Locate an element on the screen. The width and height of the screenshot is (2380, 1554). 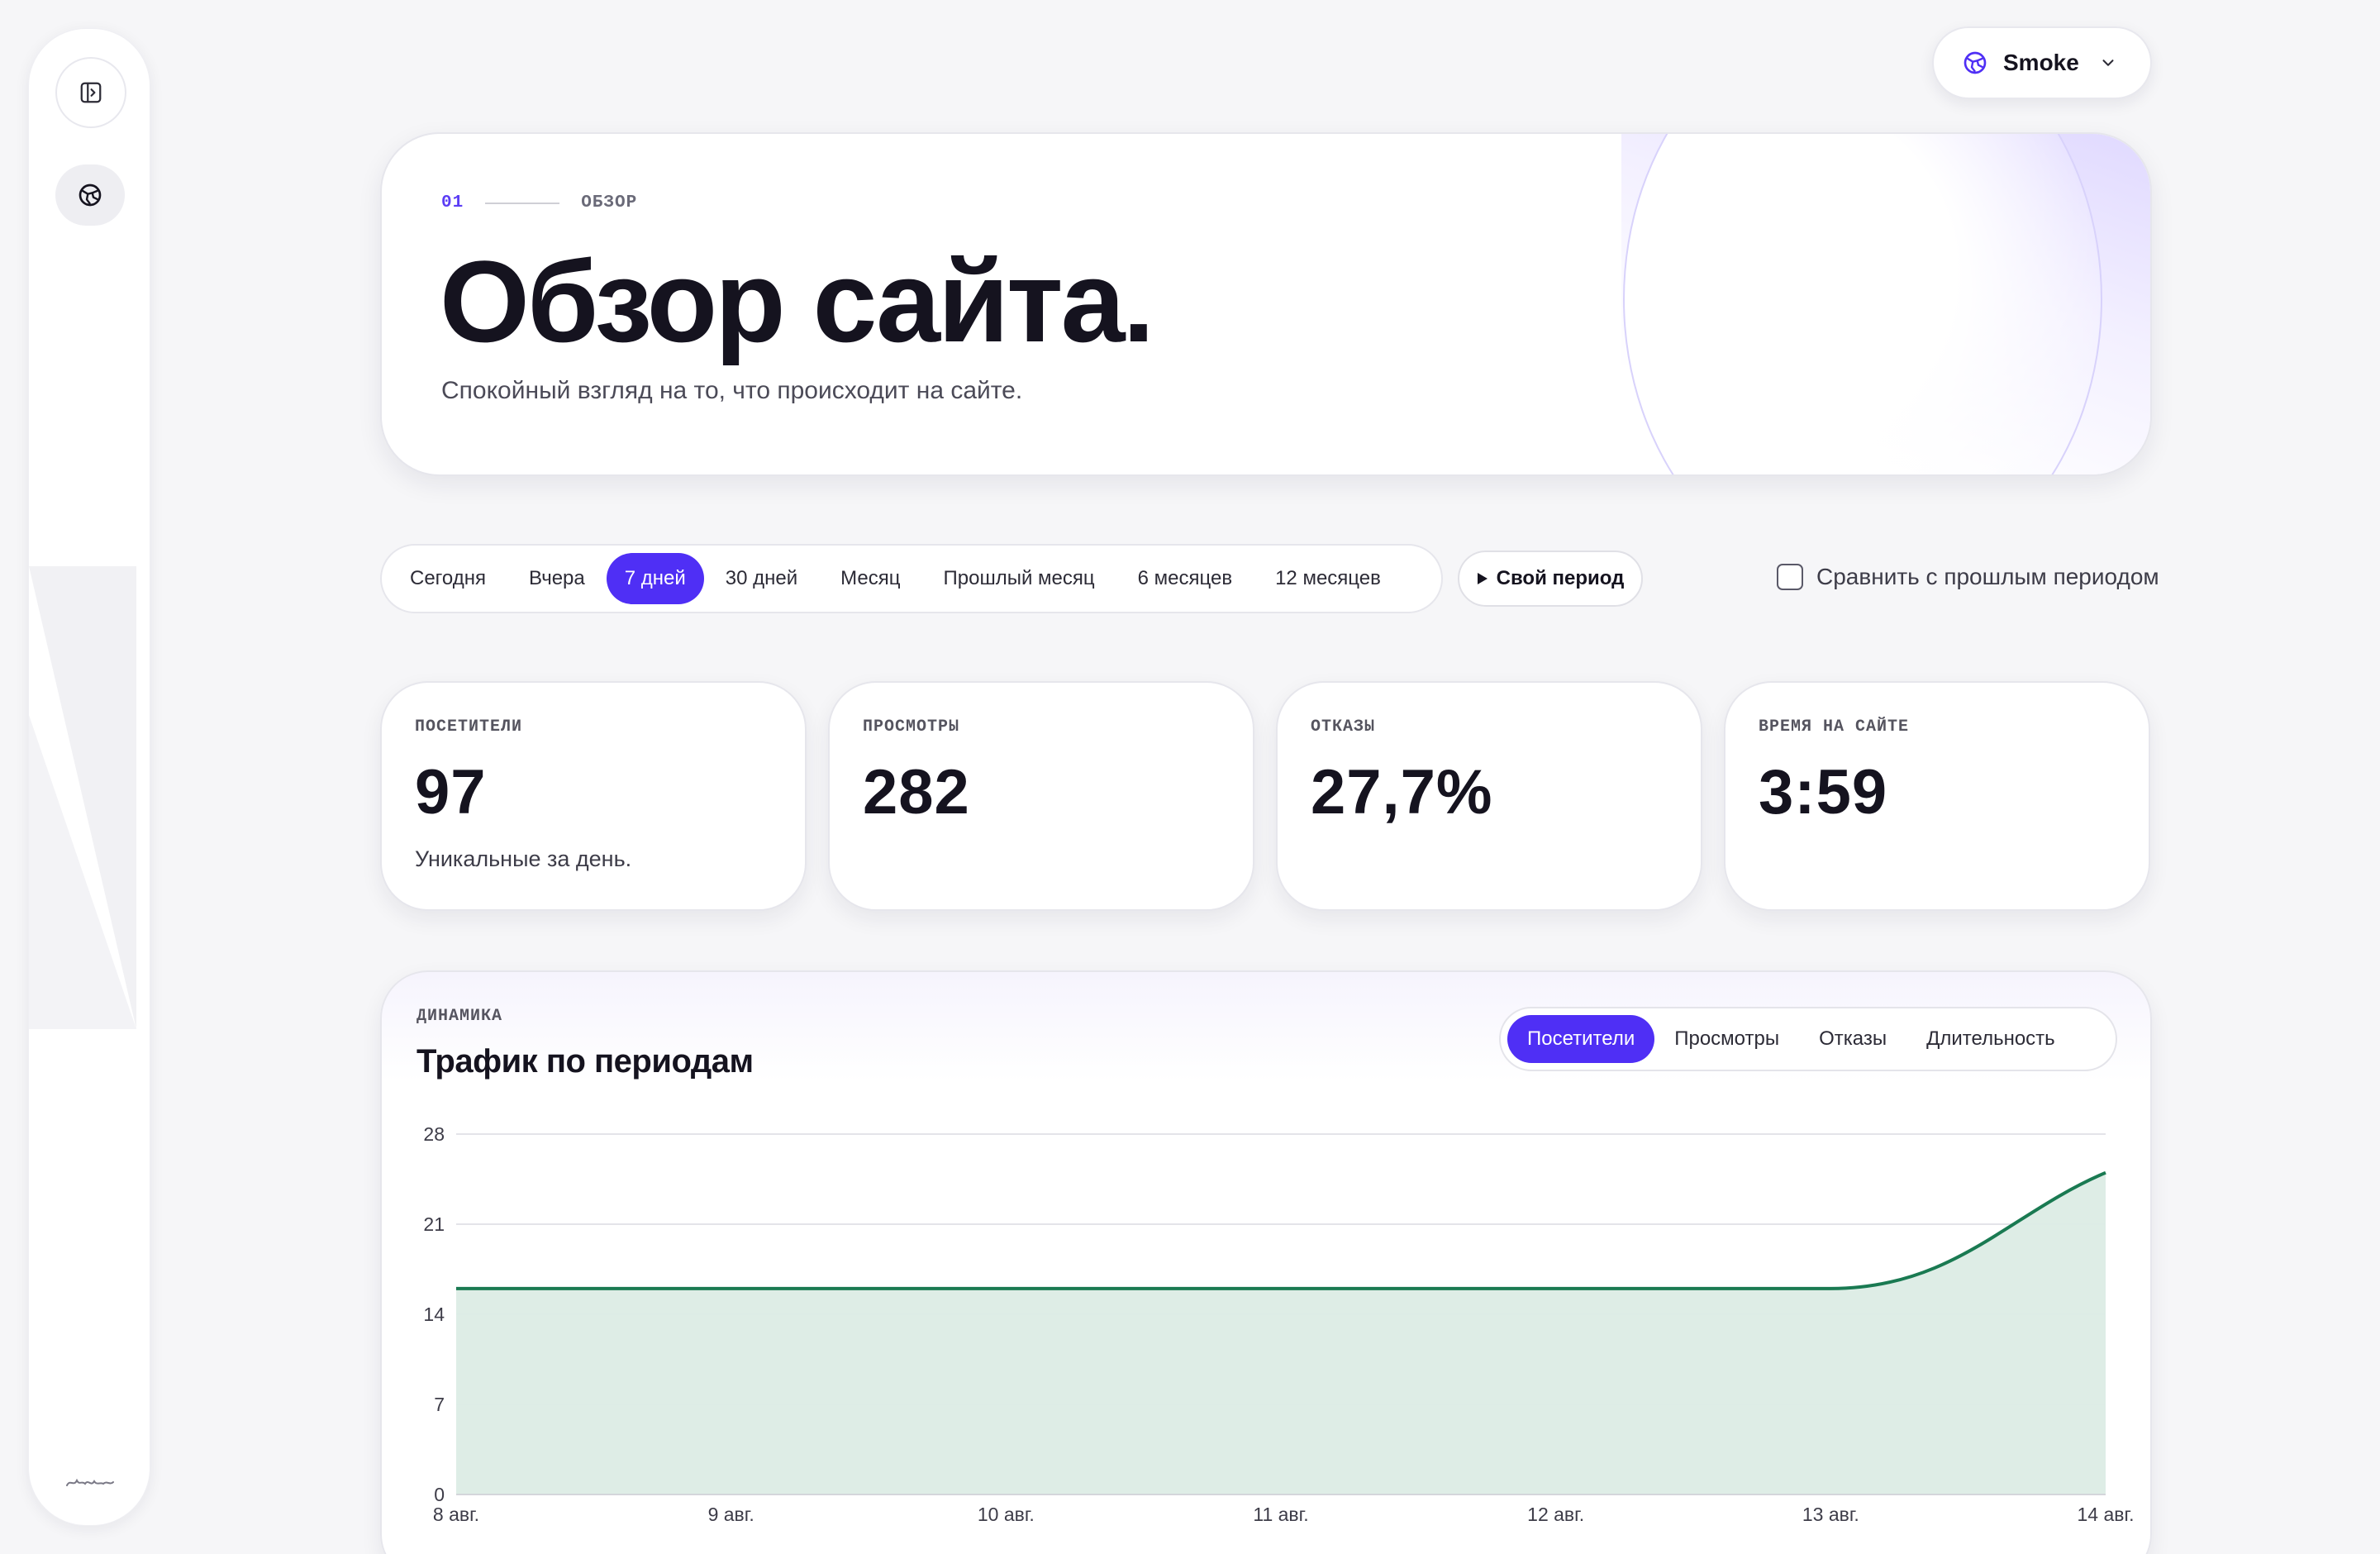
compare-checkbox is located at coordinates (1790, 577).